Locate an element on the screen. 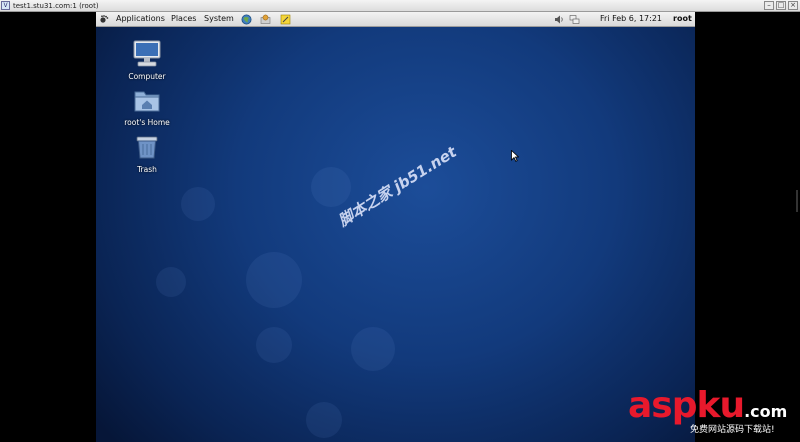 The width and height of the screenshot is (800, 442). aspku-logo: aspku.com 免费网站源码下载站! is located at coordinates (708, 410).